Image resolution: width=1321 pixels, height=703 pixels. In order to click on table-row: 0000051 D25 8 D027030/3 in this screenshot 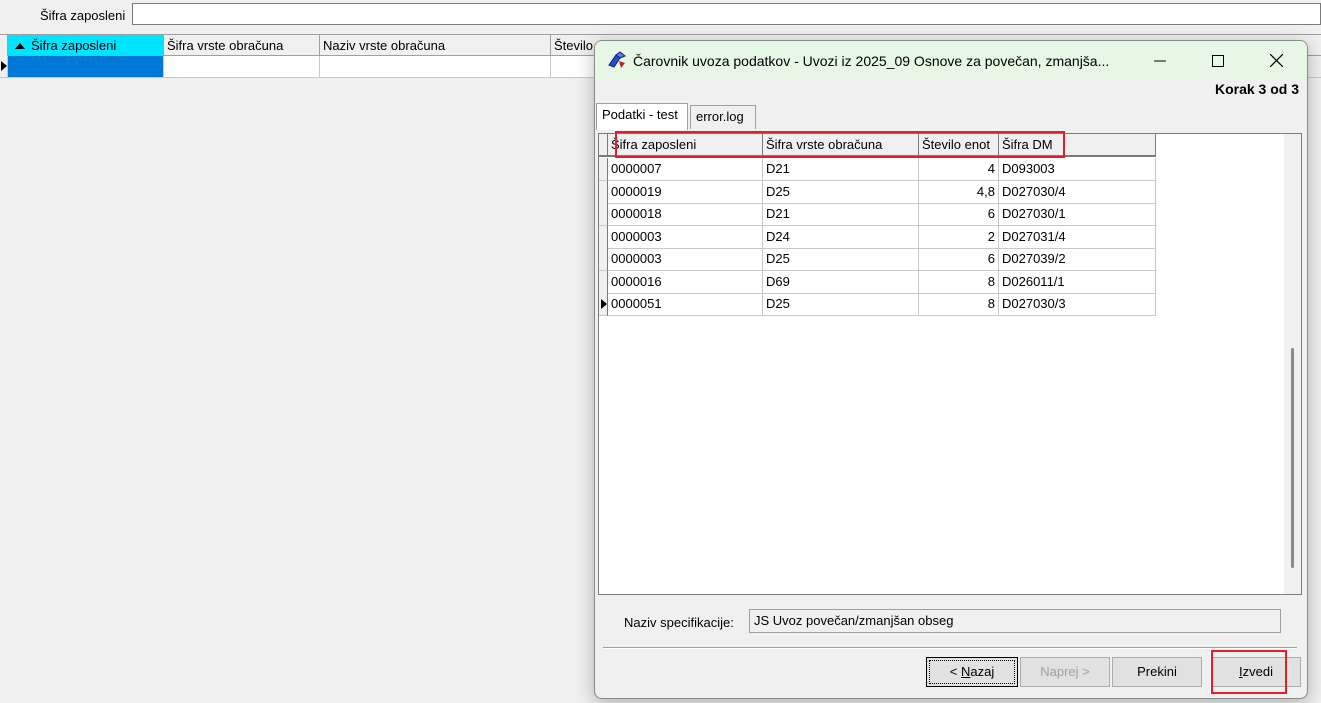, I will do `click(877, 304)`.